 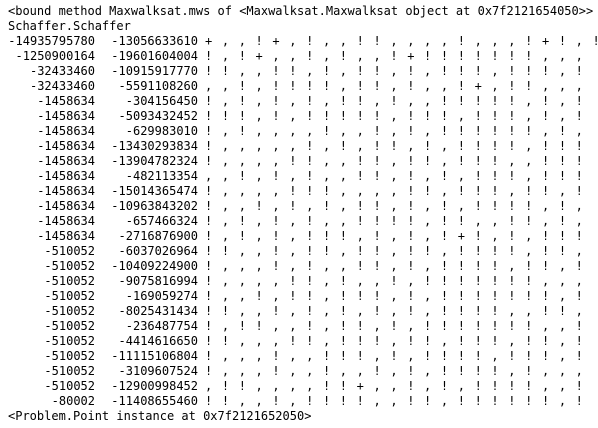 I want to click on problem-name-line: Schaffer.Schaffer, so click(x=69, y=26).